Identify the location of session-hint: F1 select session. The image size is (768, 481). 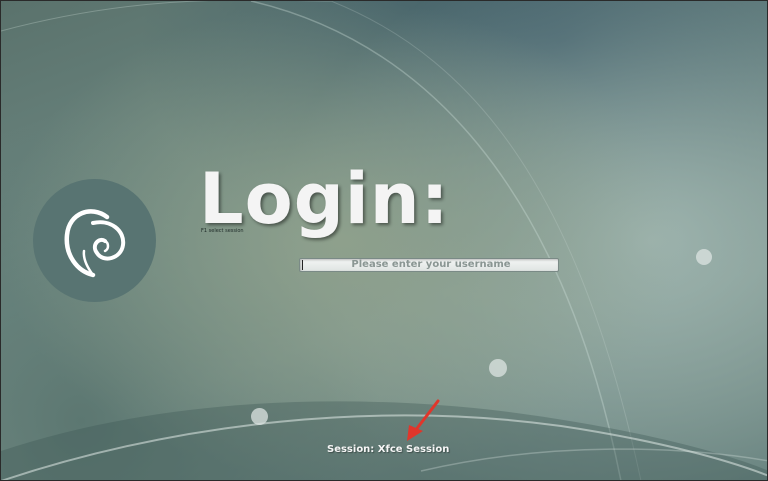
(222, 231).